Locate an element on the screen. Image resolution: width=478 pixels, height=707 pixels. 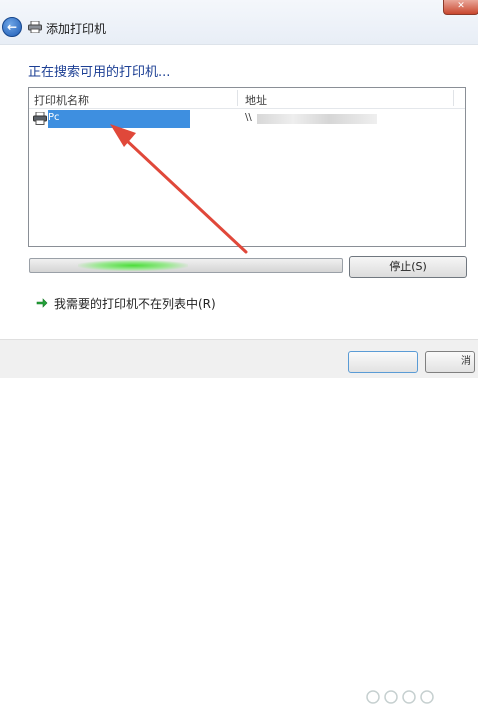
printer-address: \\ is located at coordinates (248, 117).